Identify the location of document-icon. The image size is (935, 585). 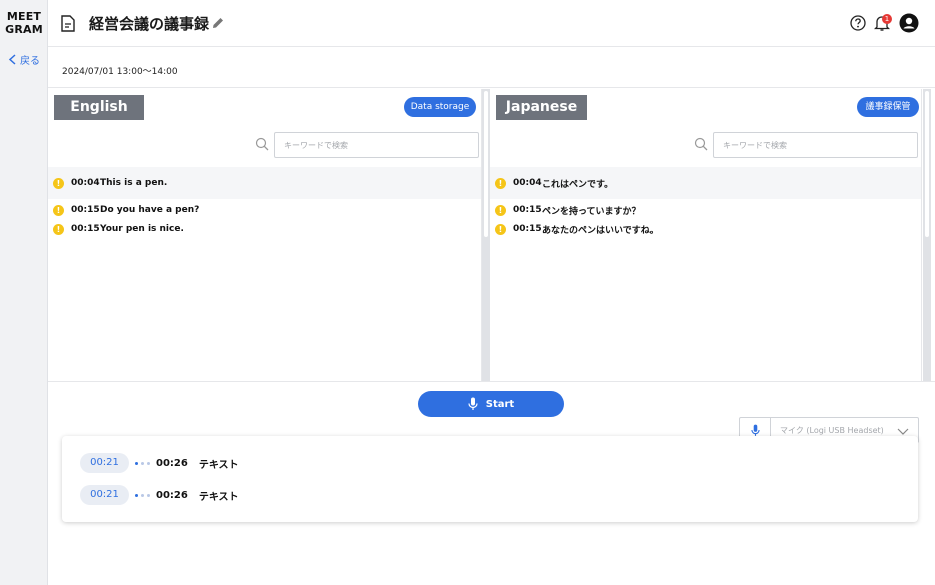
(68, 23).